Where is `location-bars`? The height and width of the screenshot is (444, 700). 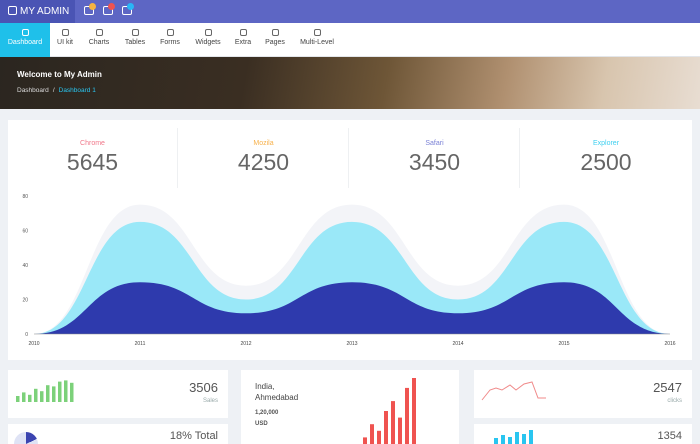 location-bars is located at coordinates (389, 411).